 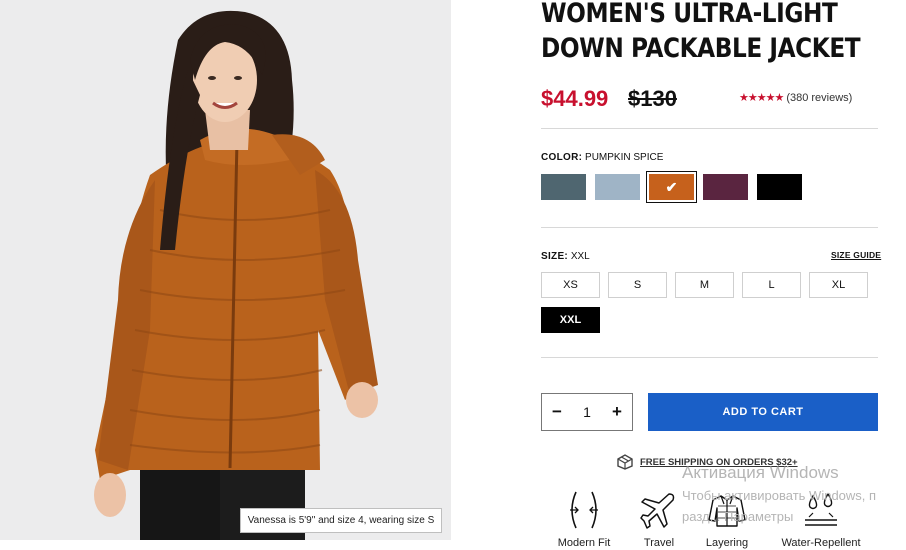 I want to click on size-options: XS S M L XL XXL, so click(x=711, y=302).